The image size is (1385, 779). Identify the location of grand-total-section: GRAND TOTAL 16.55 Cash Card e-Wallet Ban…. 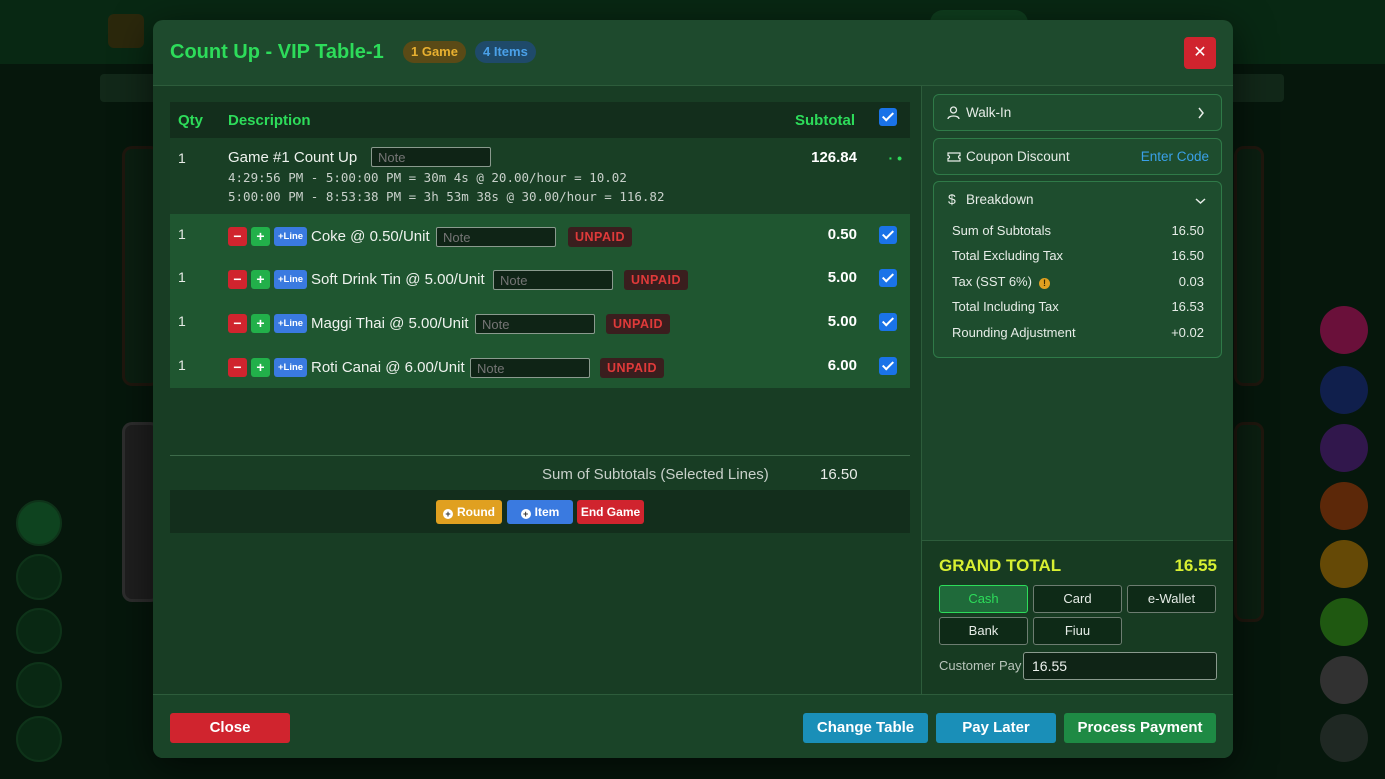
(1077, 617).